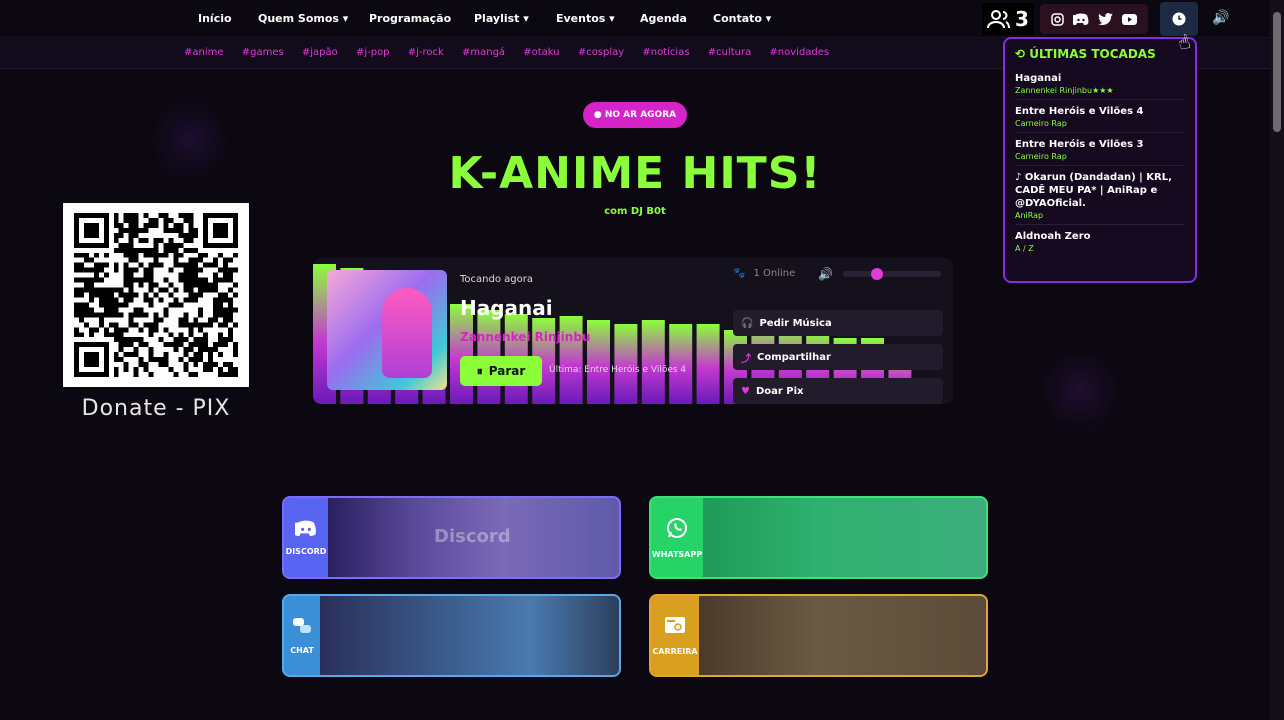  I want to click on recent-tracks-title: ⟲ ÚLTIMAS TOCADAS, so click(1100, 54).